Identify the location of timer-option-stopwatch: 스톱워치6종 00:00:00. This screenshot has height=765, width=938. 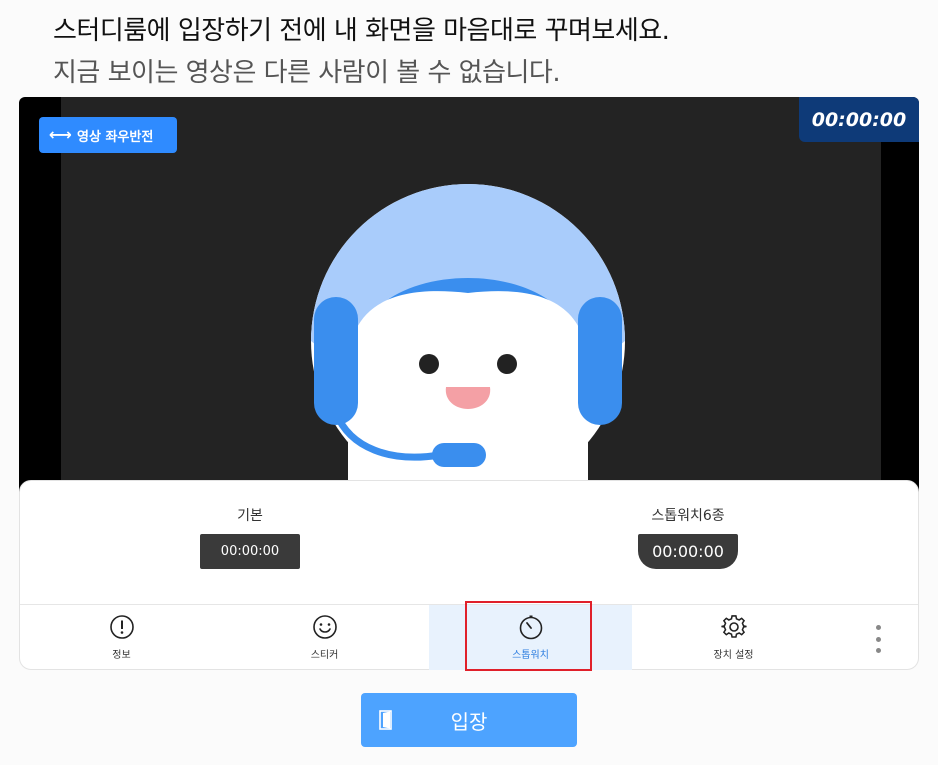
(688, 543).